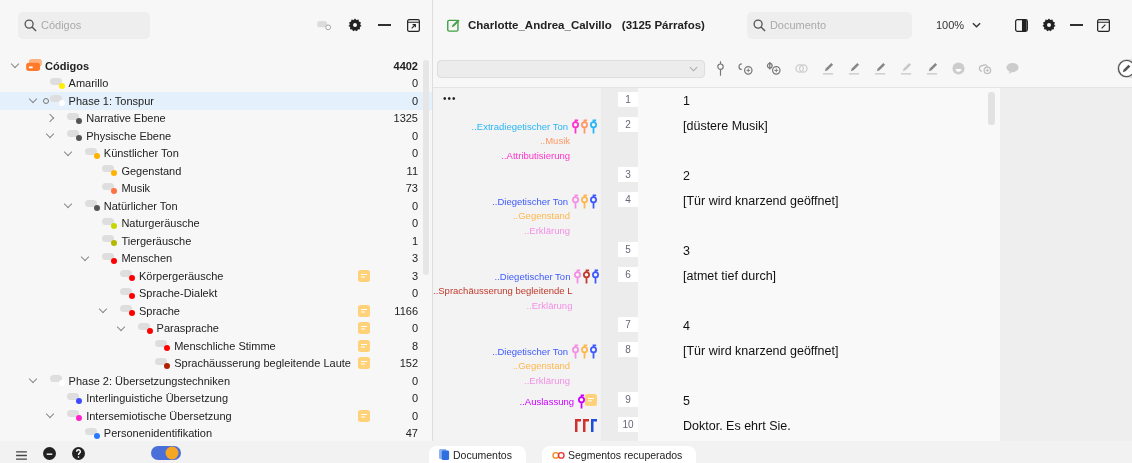 Image resolution: width=1132 pixels, height=463 pixels. Describe the element at coordinates (181, 275) in the screenshot. I see `tree-item-label: Körpergeräusche` at that location.